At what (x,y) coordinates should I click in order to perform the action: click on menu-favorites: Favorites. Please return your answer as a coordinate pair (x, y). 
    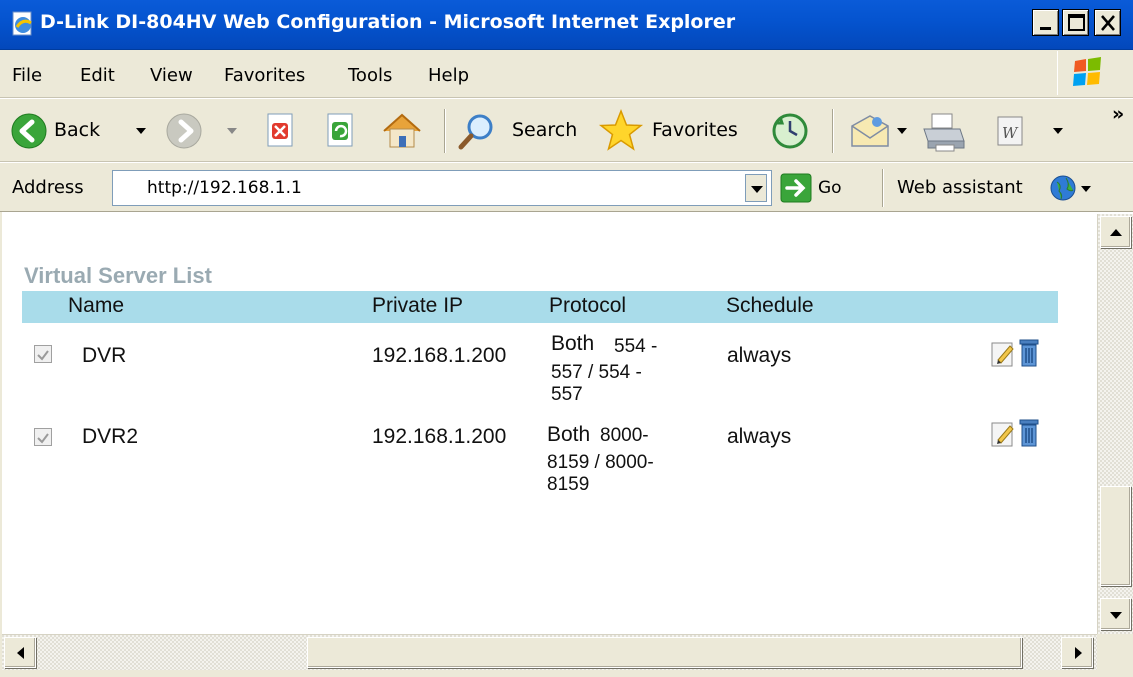
    Looking at the image, I should click on (264, 75).